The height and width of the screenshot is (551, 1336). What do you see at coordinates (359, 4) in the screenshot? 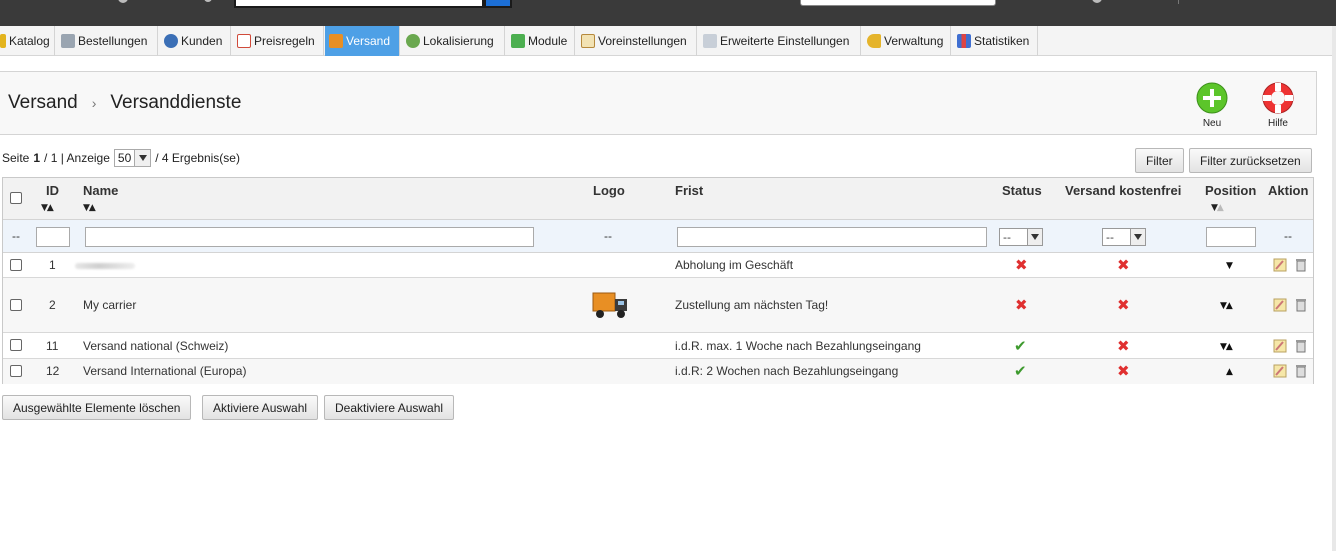
I see `quick-search-input` at bounding box center [359, 4].